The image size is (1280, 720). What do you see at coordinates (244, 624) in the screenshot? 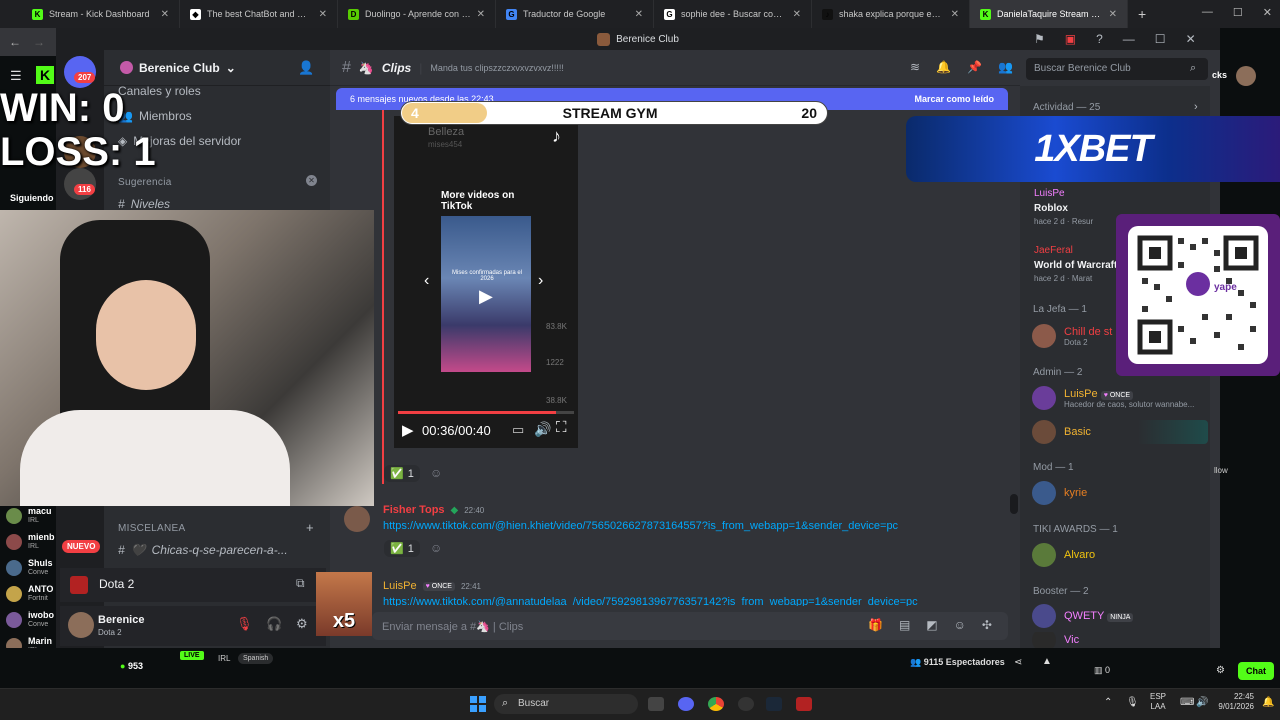
I see `mic-muted-icon: 🎙` at bounding box center [244, 624].